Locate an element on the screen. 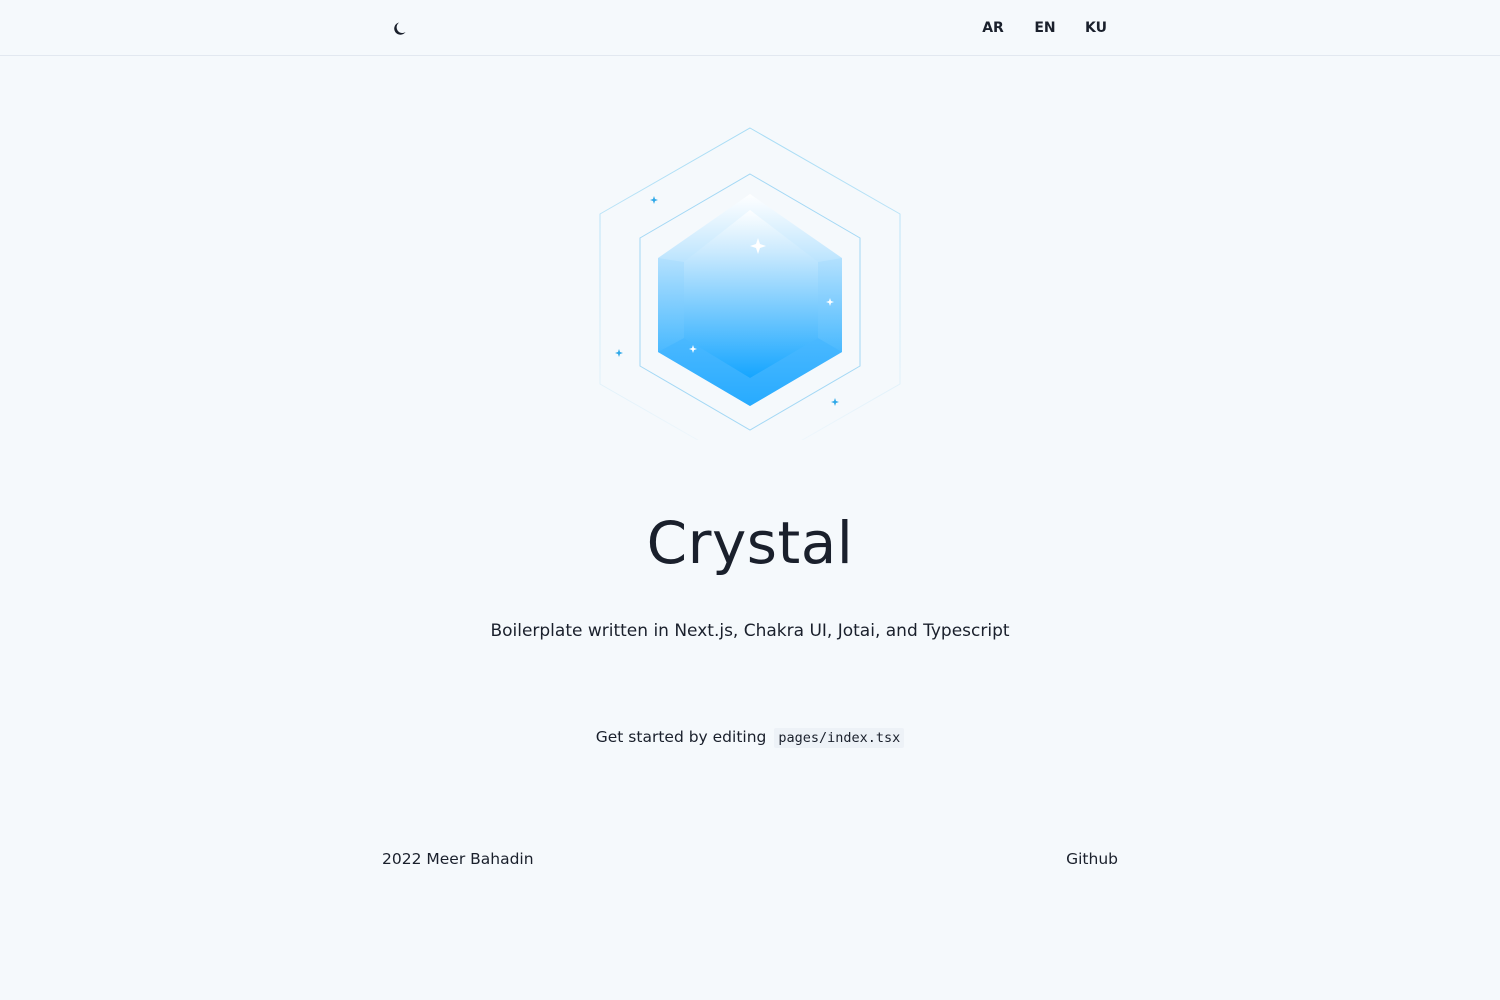 The height and width of the screenshot is (1000, 1500). crystal-logo is located at coordinates (750, 295).